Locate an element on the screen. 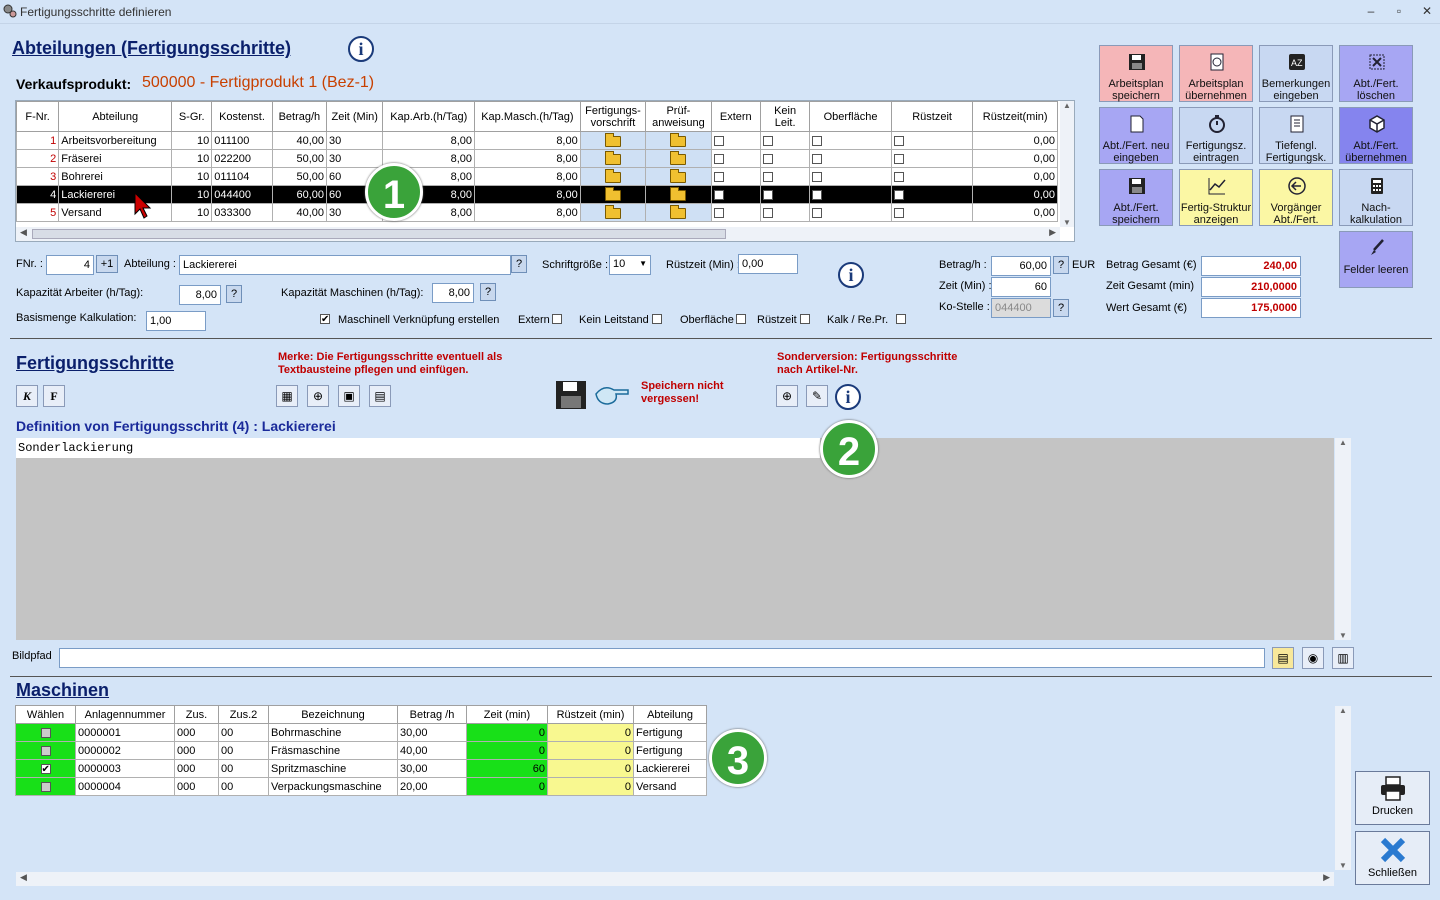  cell-abt: Lackiererei is located at coordinates (670, 768).